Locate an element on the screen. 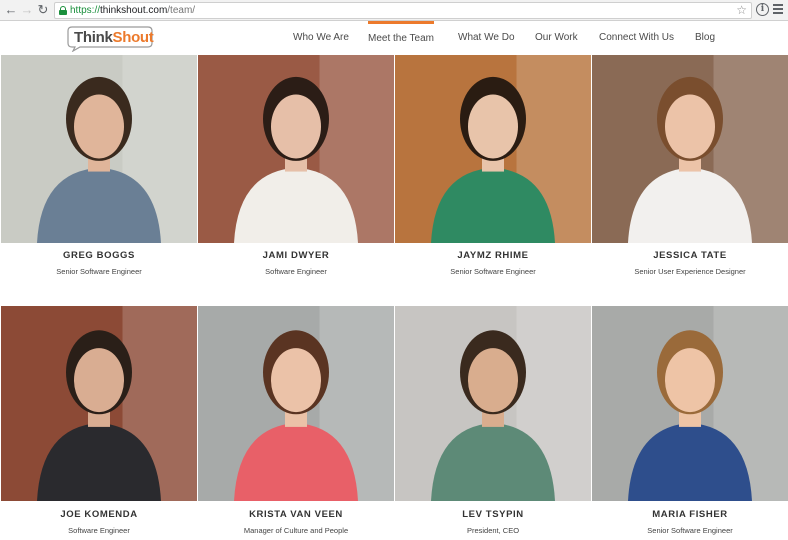 Image resolution: width=788 pixels, height=540 pixels. nav-connect-with-us: Connect With Us is located at coordinates (636, 38).